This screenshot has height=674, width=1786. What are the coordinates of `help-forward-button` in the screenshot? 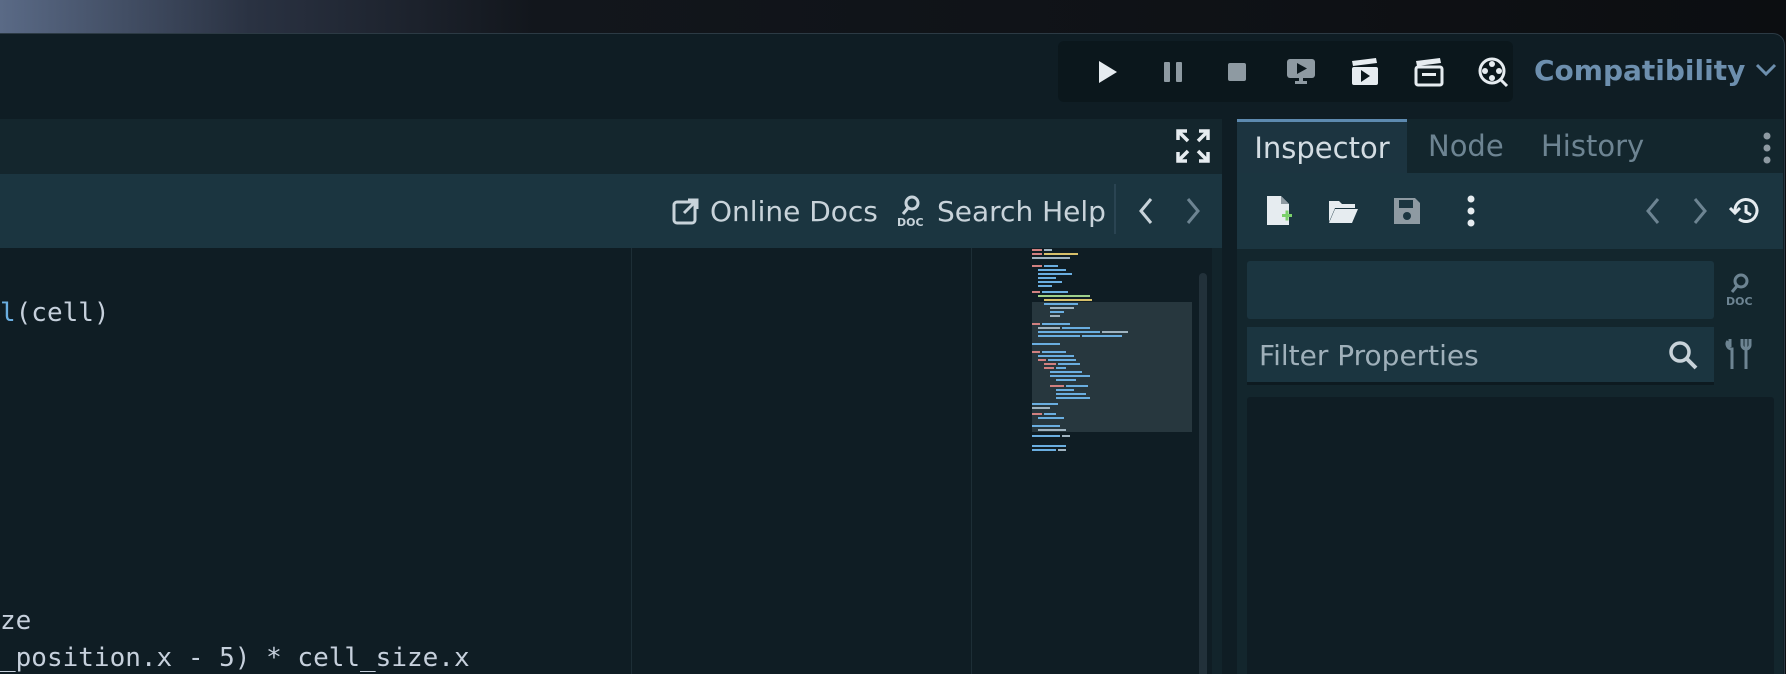 It's located at (1193, 211).